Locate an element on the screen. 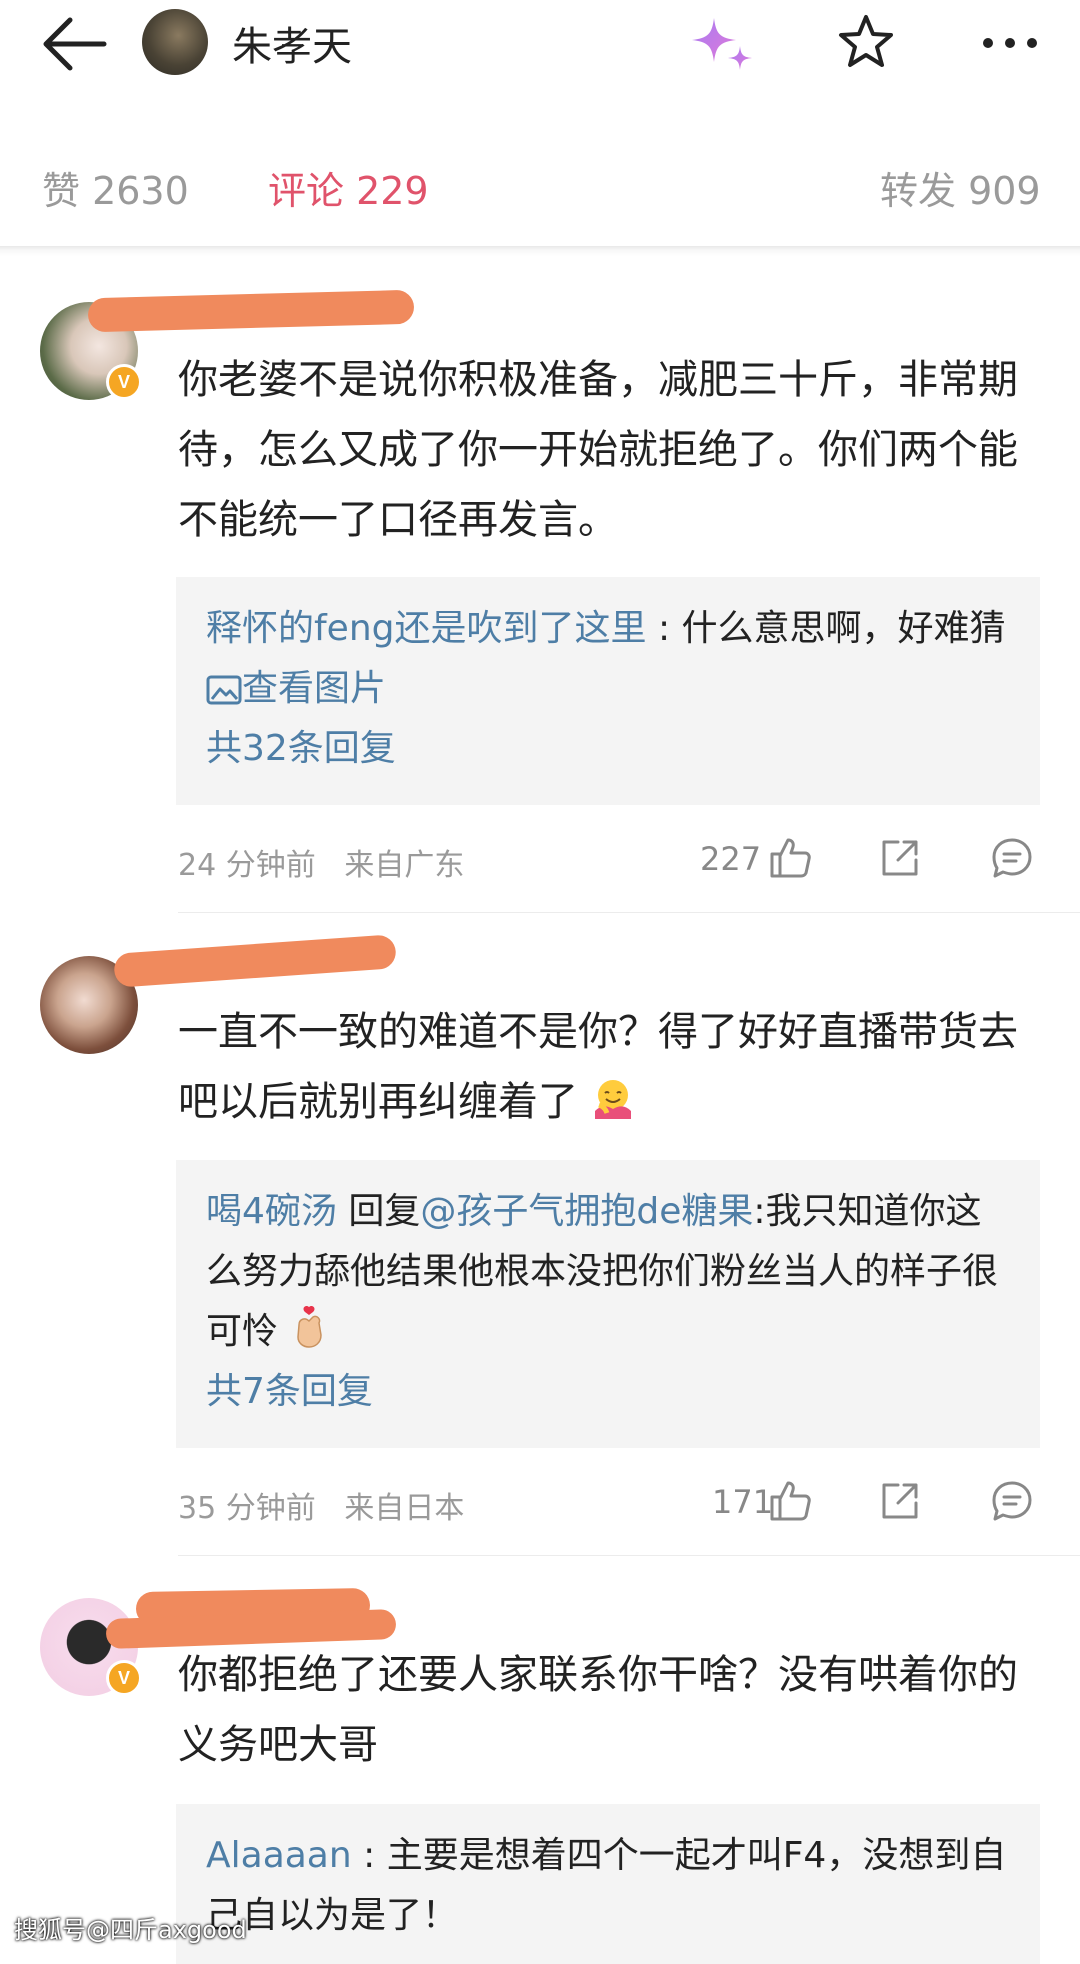  user-avatar is located at coordinates (175, 42).